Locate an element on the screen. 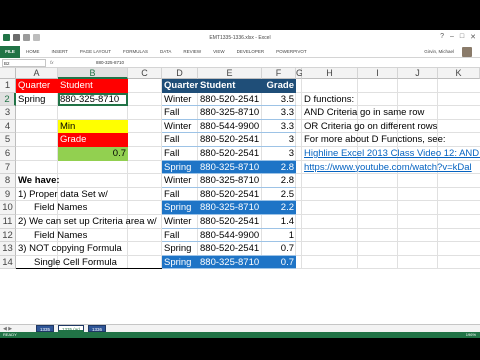  table-row-8-col-3: 2.5 is located at coordinates (279, 195).